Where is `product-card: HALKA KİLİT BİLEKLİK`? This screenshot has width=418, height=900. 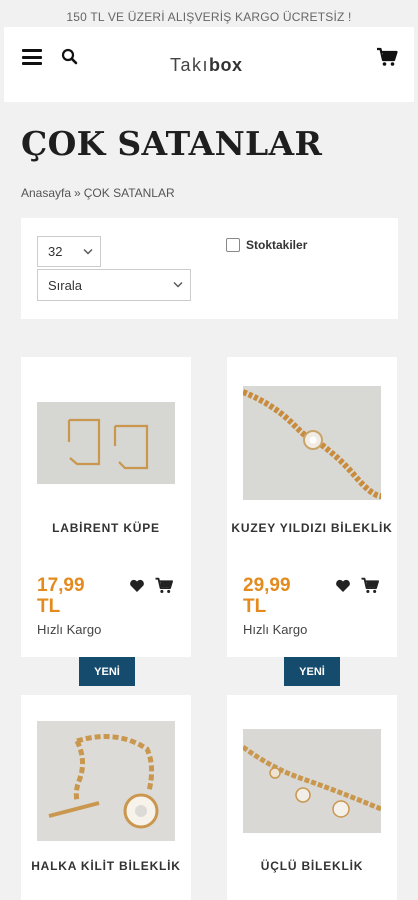 product-card: HALKA KİLİT BİLEKLİK is located at coordinates (106, 797).